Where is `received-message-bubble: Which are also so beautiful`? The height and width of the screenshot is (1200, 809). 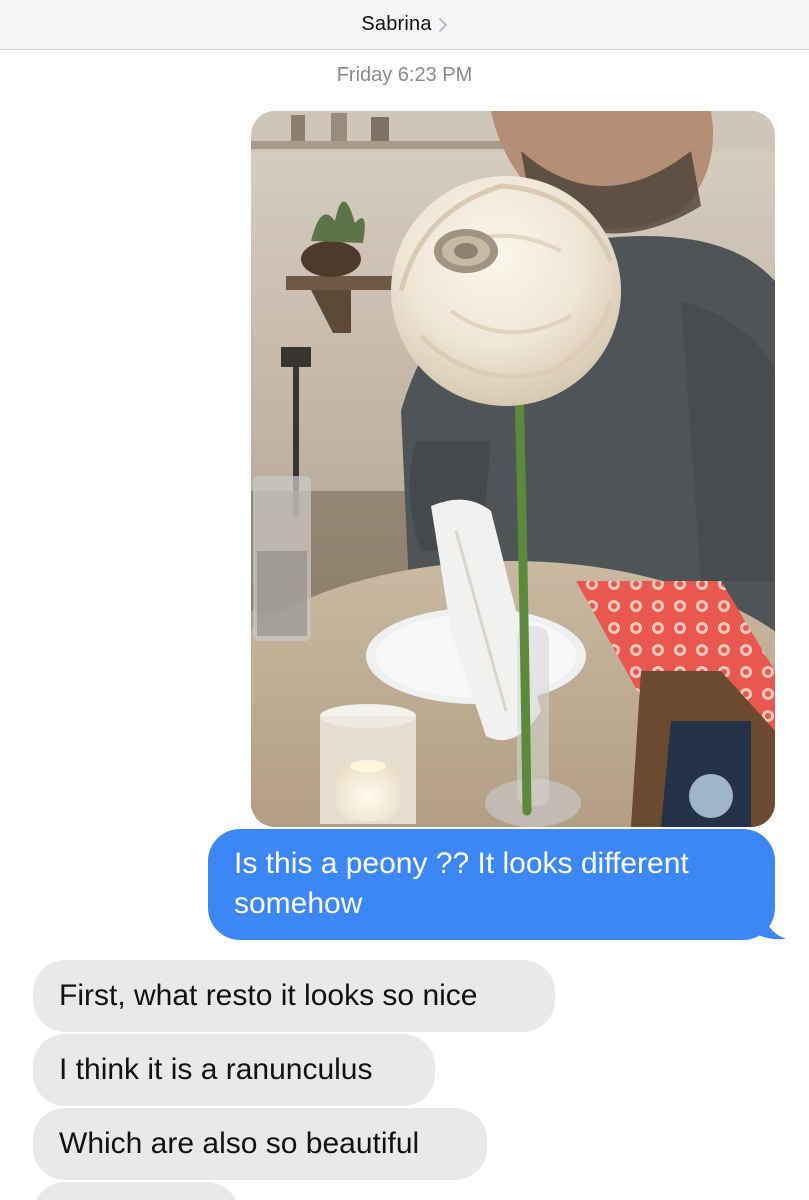
received-message-bubble: Which are also so beautiful is located at coordinates (260, 1144).